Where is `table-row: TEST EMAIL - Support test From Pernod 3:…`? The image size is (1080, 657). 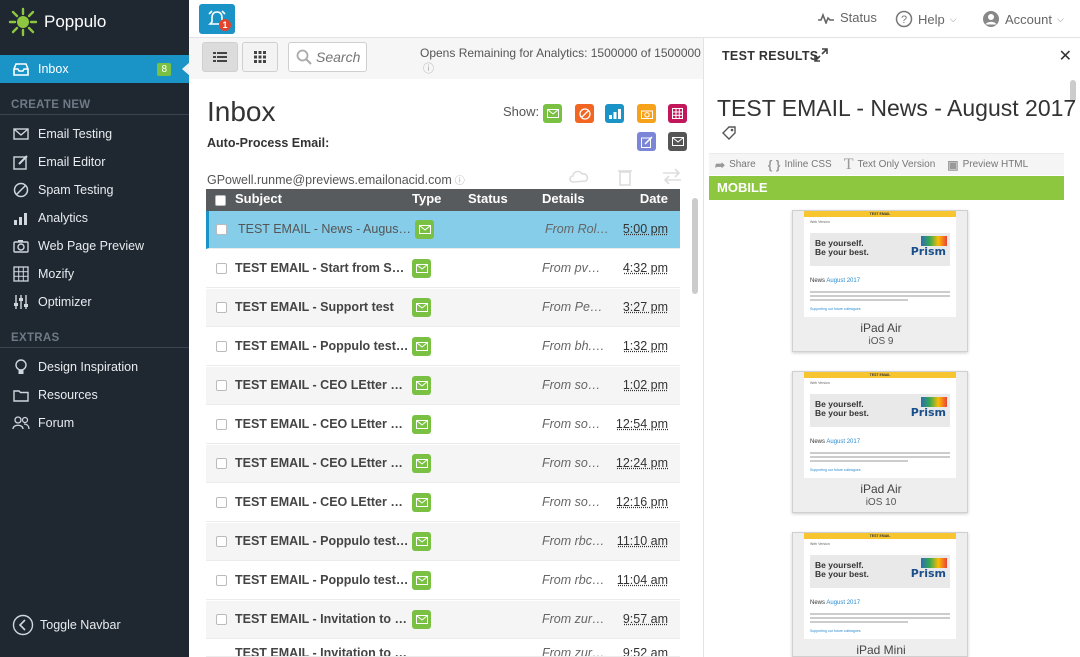 table-row: TEST EMAIL - Support test From Pernod 3:… is located at coordinates (443, 308).